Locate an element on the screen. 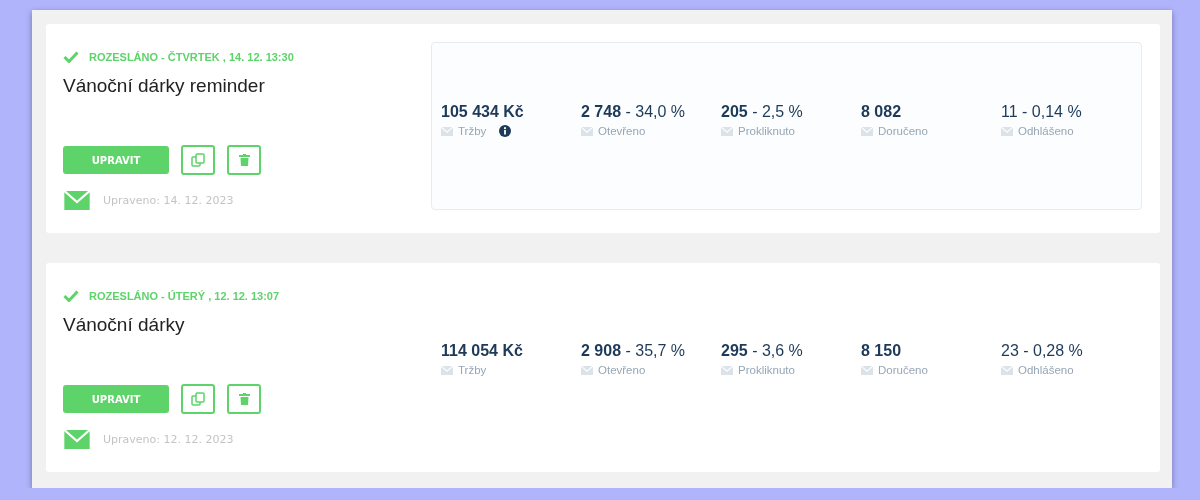 The width and height of the screenshot is (1200, 500). stat-value: 205 - 2,5 % is located at coordinates (762, 112).